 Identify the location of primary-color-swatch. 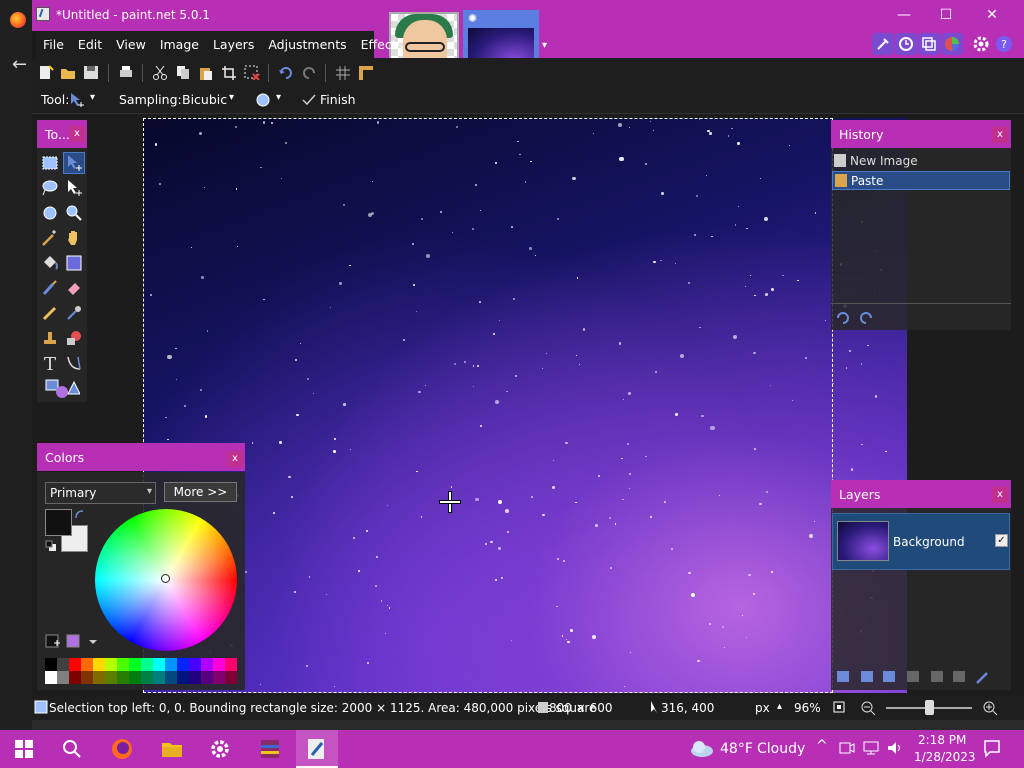
(58, 522).